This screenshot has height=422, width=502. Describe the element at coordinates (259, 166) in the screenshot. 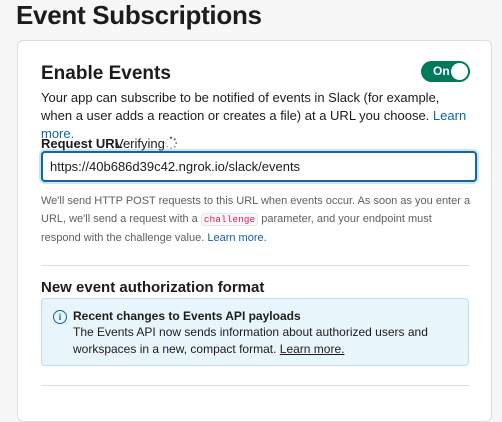

I see `request-url-input` at that location.